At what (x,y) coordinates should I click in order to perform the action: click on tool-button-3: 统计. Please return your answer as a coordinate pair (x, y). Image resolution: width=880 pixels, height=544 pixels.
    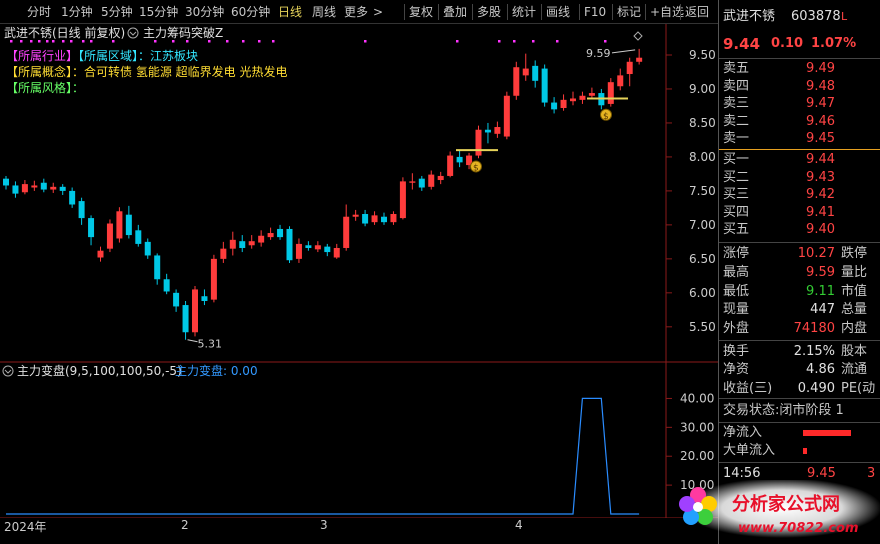
    Looking at the image, I should click on (524, 12).